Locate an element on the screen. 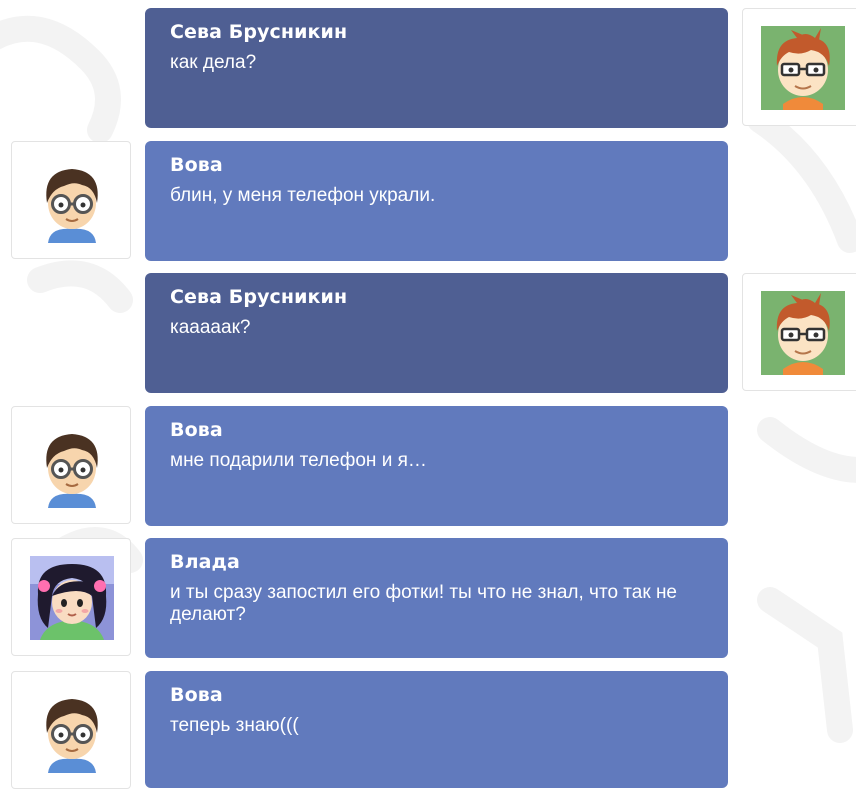 This screenshot has height=791, width=856. message-bubble: Вова теперь знаю((( is located at coordinates (436, 729).